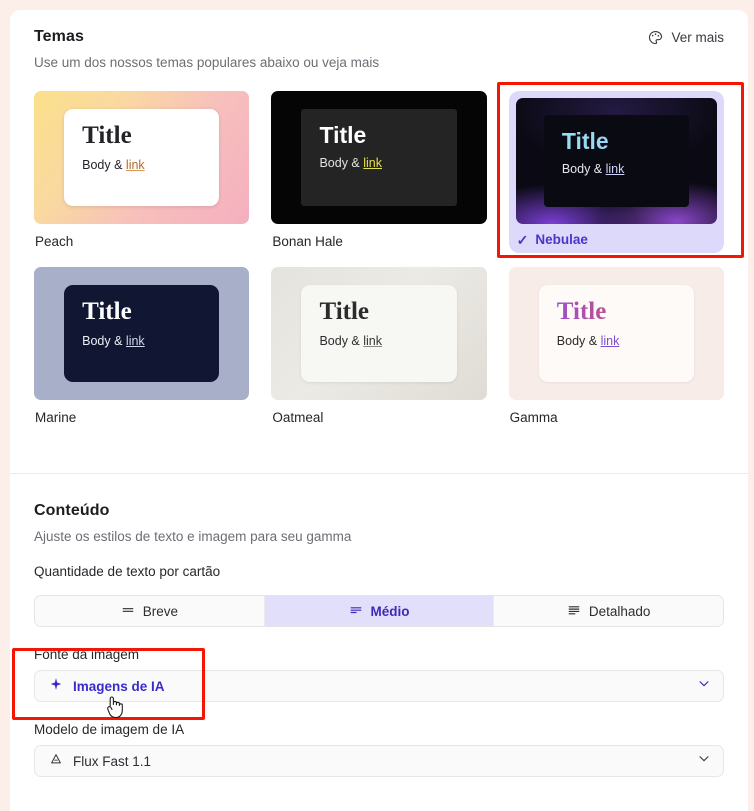 Image resolution: width=754 pixels, height=811 pixels. I want to click on text-amount-segmented-control: Breve Médio Detalhado, so click(379, 611).